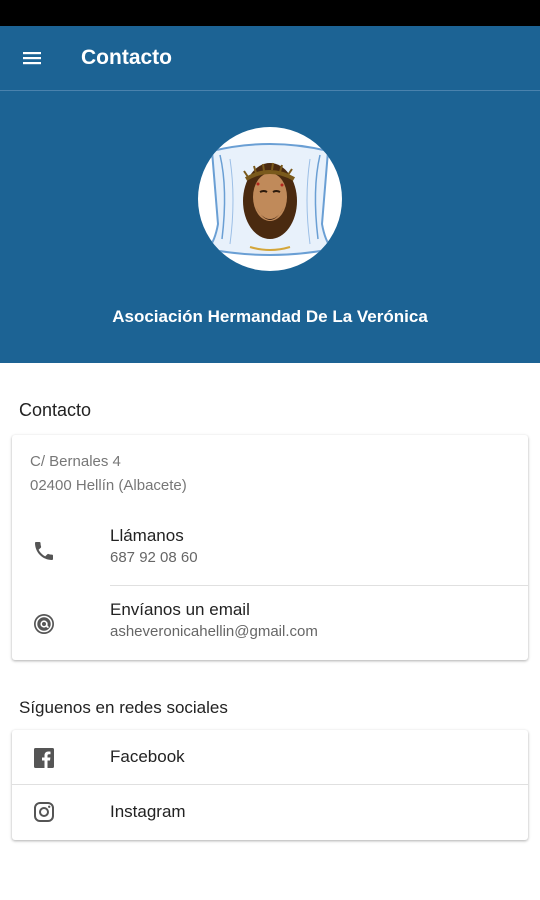 This screenshot has width=540, height=900. Describe the element at coordinates (44, 812) in the screenshot. I see `instagram-icon` at that location.